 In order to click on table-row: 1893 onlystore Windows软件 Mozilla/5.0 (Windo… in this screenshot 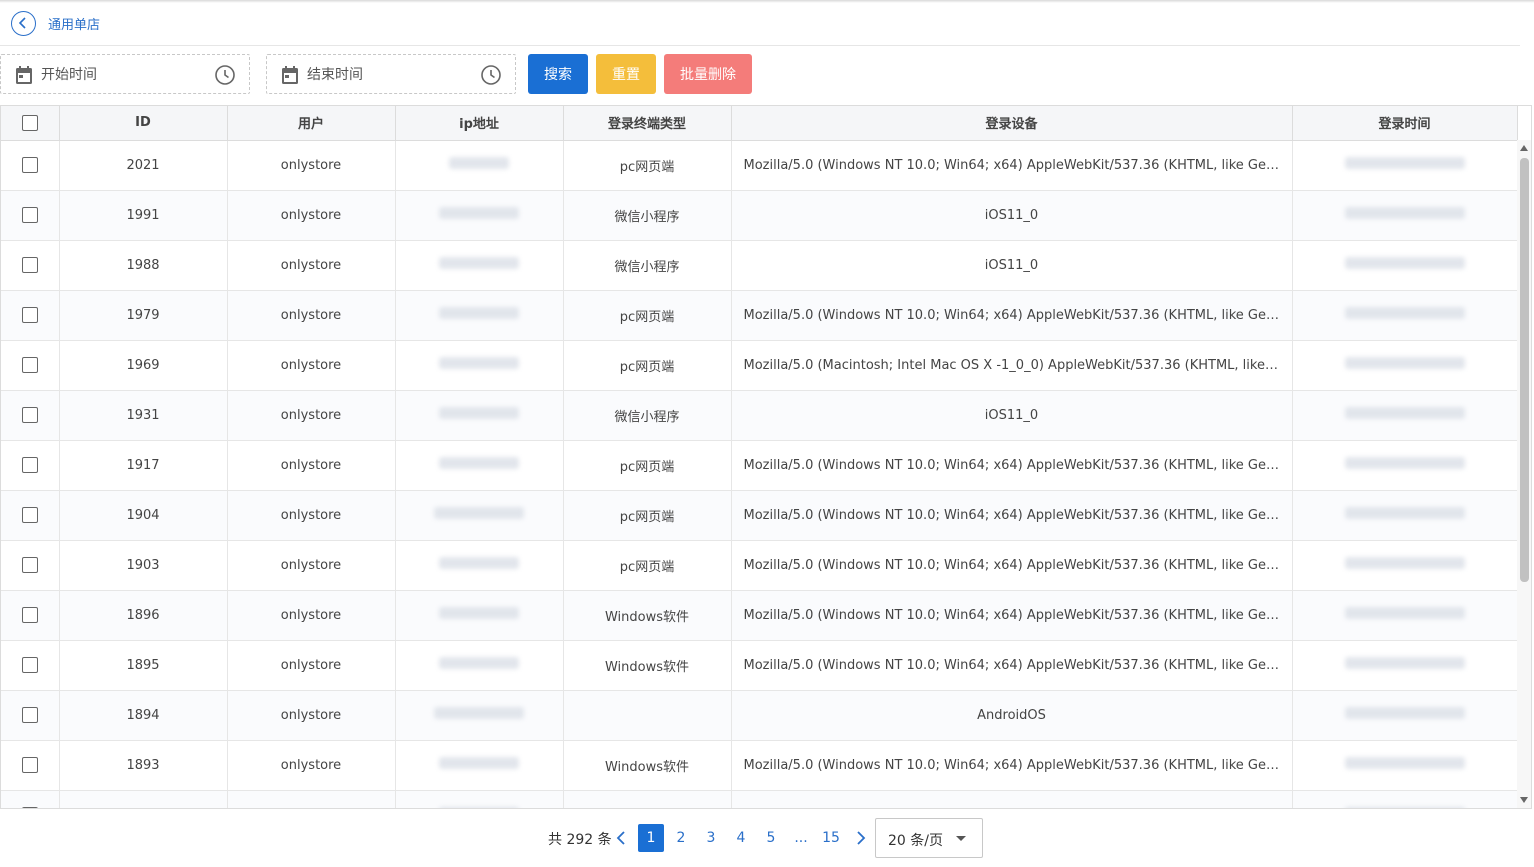, I will do `click(759, 765)`.